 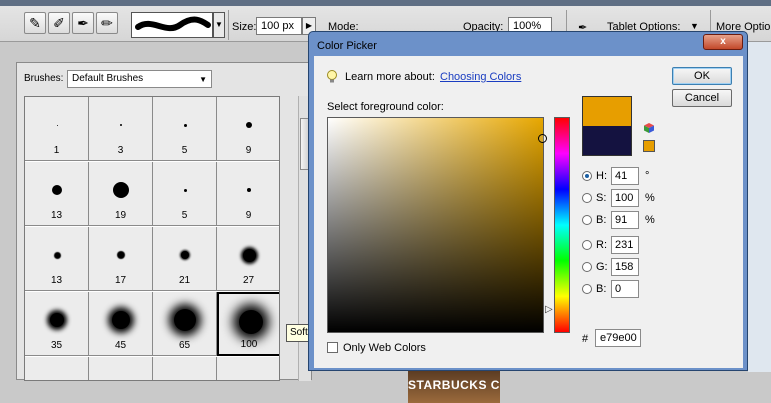 I want to click on brush-tip-65-14: 65, so click(x=185, y=324).